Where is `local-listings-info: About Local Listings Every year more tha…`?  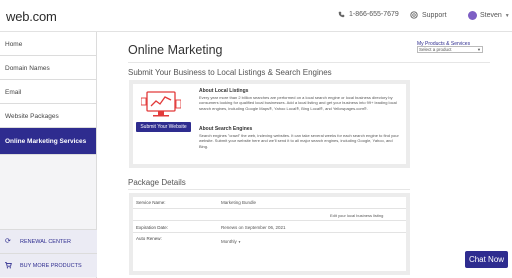
local-listings-info: About Local Listings Every year more tha… is located at coordinates (300, 99).